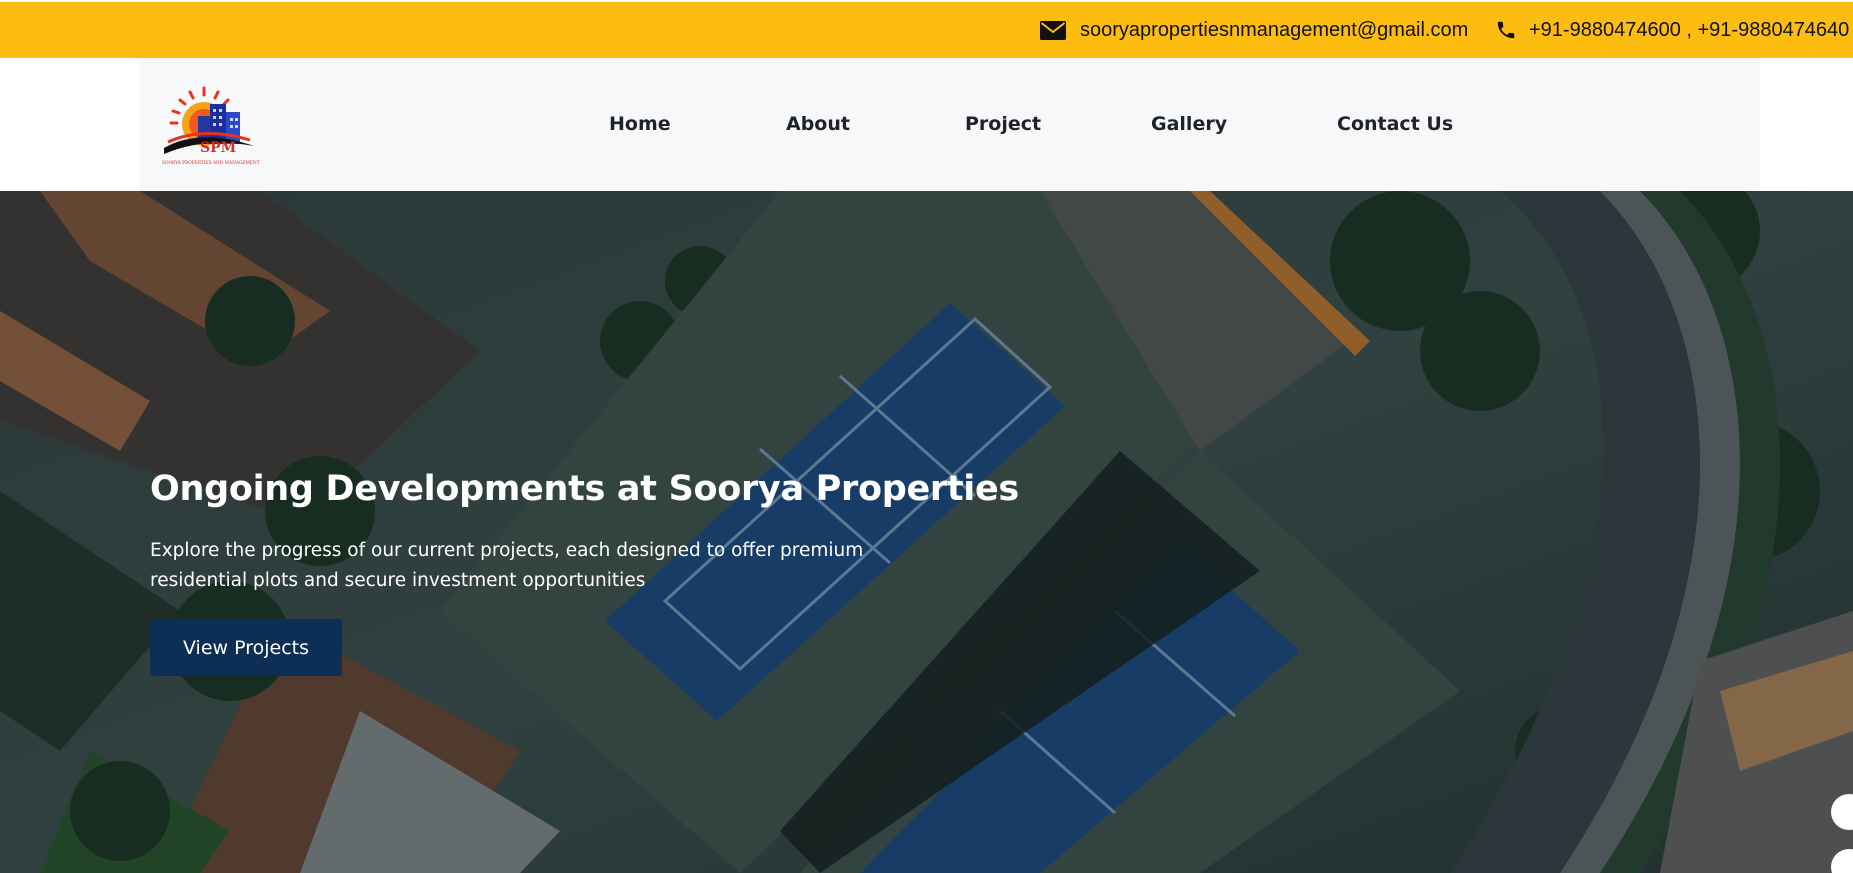 This screenshot has width=1853, height=873. What do you see at coordinates (1189, 124) in the screenshot?
I see `nav-gallery: Gallery` at bounding box center [1189, 124].